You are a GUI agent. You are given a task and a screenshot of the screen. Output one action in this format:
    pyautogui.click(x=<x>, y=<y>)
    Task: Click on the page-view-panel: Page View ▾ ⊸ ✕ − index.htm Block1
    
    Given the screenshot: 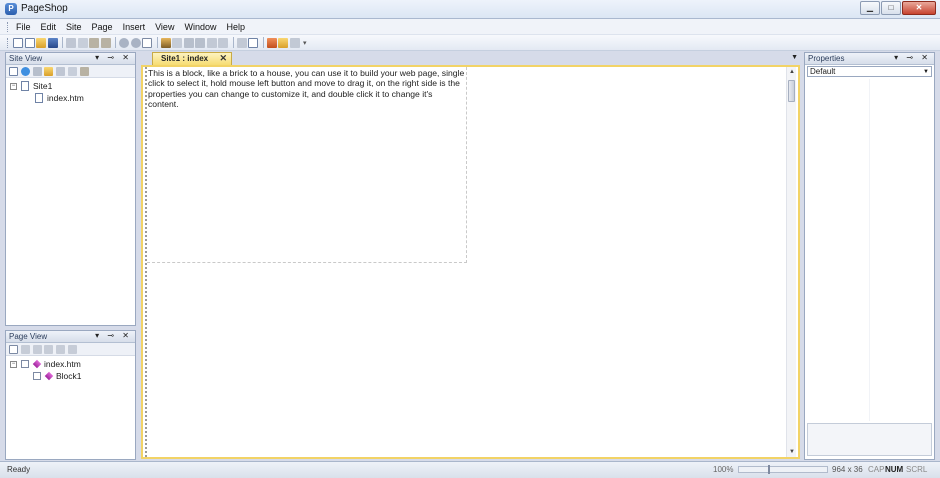 What is the action you would take?
    pyautogui.click(x=70, y=395)
    